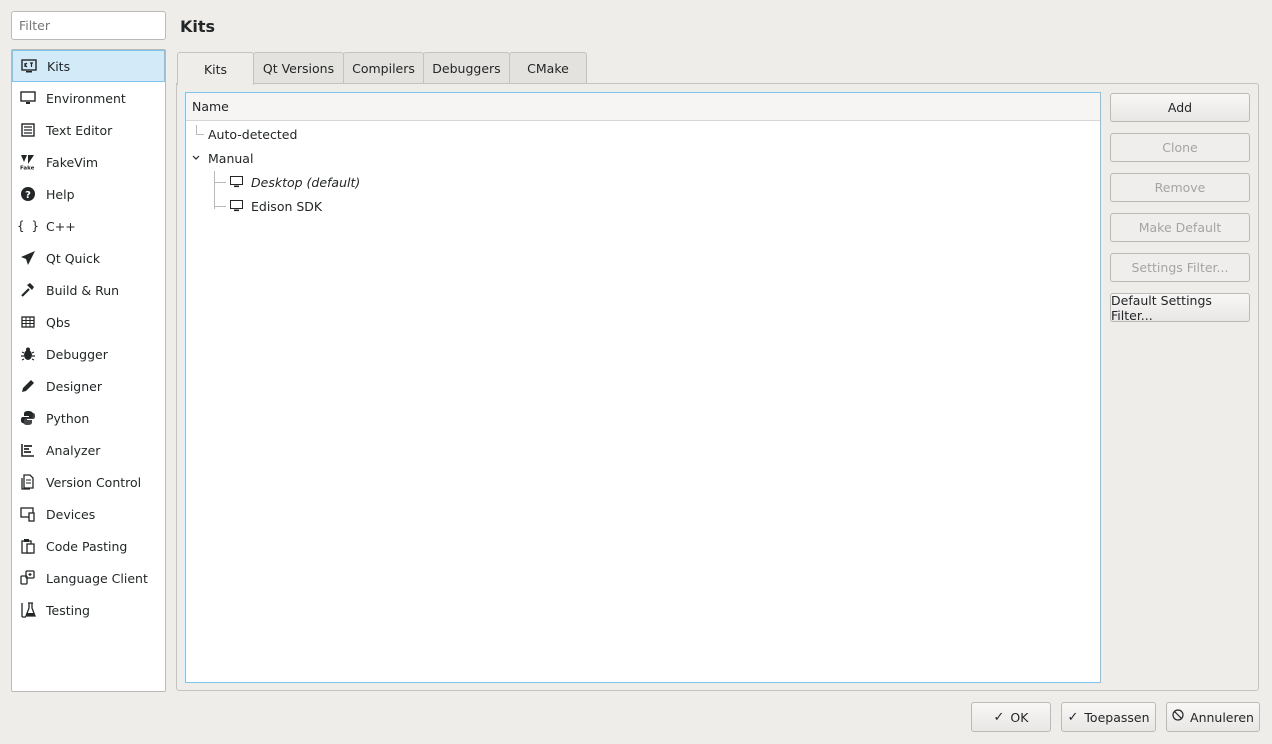 The height and width of the screenshot is (744, 1272). What do you see at coordinates (72, 162) in the screenshot?
I see `category-label: FakeVim` at bounding box center [72, 162].